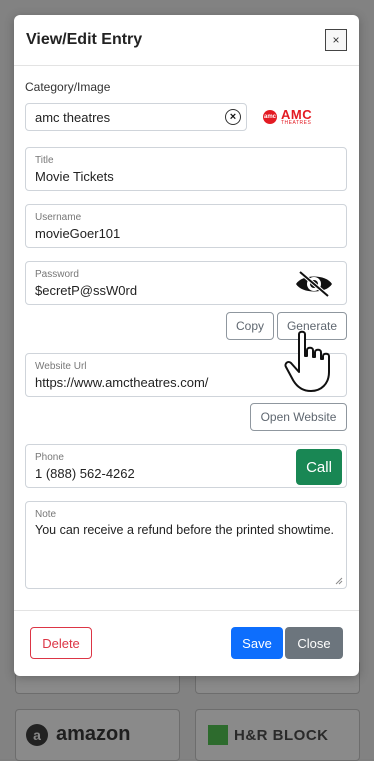 This screenshot has height=761, width=374. Describe the element at coordinates (339, 581) in the screenshot. I see `resize-handle-icon` at that location.